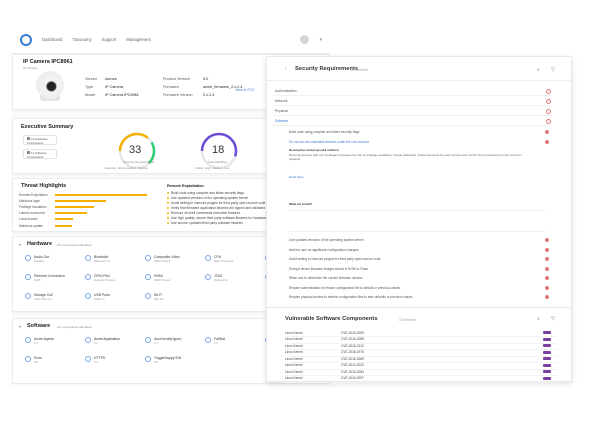 The width and height of the screenshot is (590, 443). What do you see at coordinates (26, 39) in the screenshot?
I see `logo-icon` at bounding box center [26, 39].